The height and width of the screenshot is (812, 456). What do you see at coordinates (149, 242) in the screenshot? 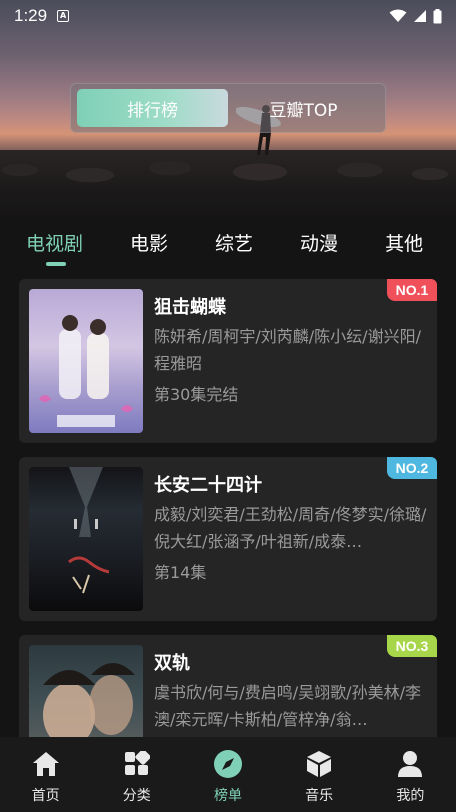
I see `tab-movies: 电影` at bounding box center [149, 242].